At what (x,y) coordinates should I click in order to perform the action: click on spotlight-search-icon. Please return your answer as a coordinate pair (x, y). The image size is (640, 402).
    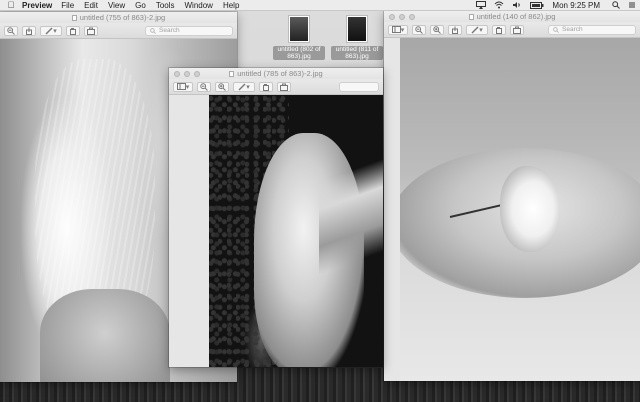
    Looking at the image, I should click on (616, 5).